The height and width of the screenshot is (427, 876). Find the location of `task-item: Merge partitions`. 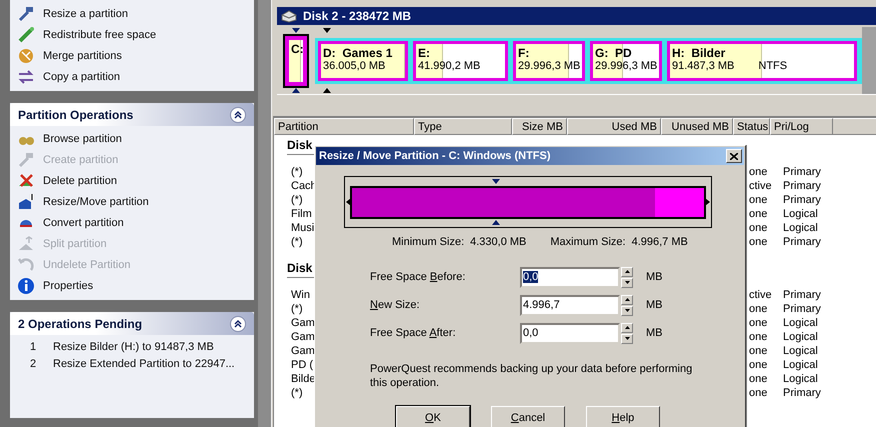

task-item: Merge partitions is located at coordinates (132, 55).